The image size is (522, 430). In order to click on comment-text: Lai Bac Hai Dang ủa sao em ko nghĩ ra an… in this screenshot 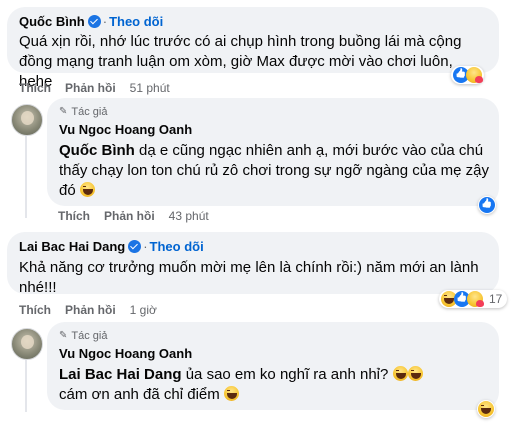, I will do `click(249, 385)`.